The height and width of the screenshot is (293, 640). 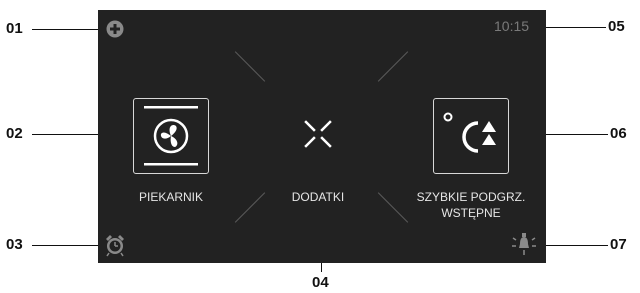 What do you see at coordinates (524, 243) in the screenshot?
I see `lamp-icon` at bounding box center [524, 243].